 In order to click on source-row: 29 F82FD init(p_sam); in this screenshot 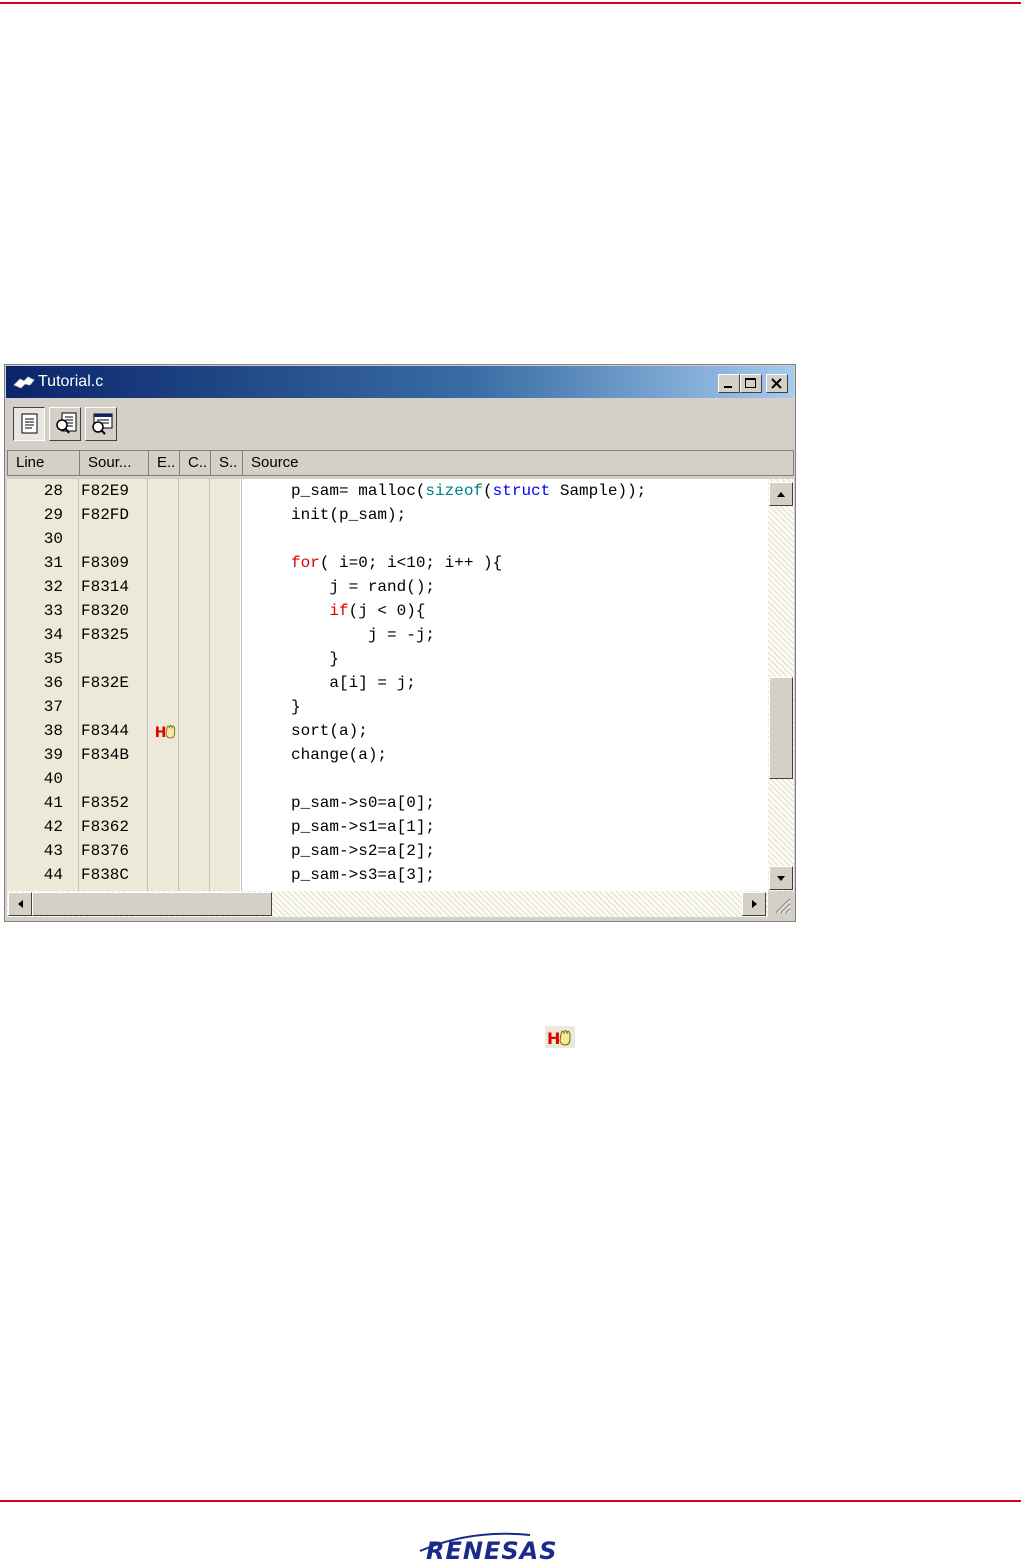, I will do `click(387, 515)`.